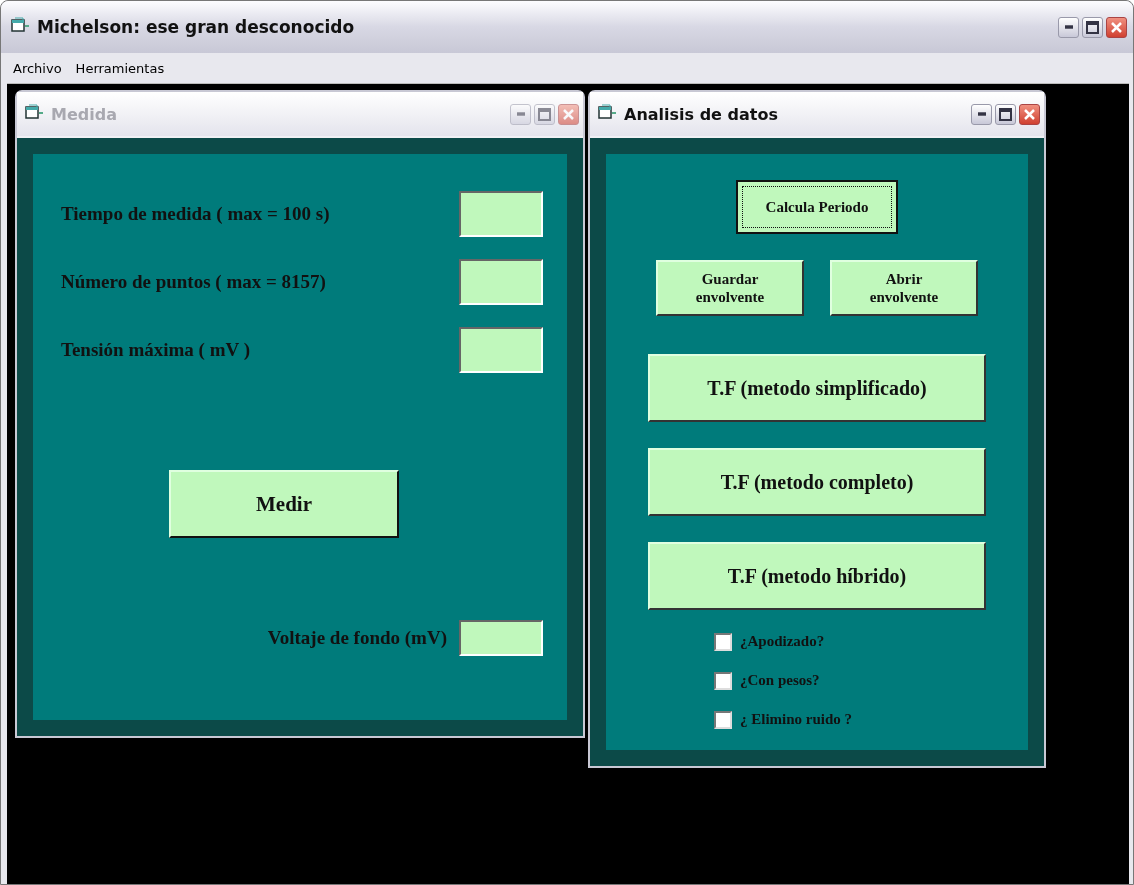 The image size is (1134, 885). What do you see at coordinates (84, 114) in the screenshot?
I see `window-title: Medida` at bounding box center [84, 114].